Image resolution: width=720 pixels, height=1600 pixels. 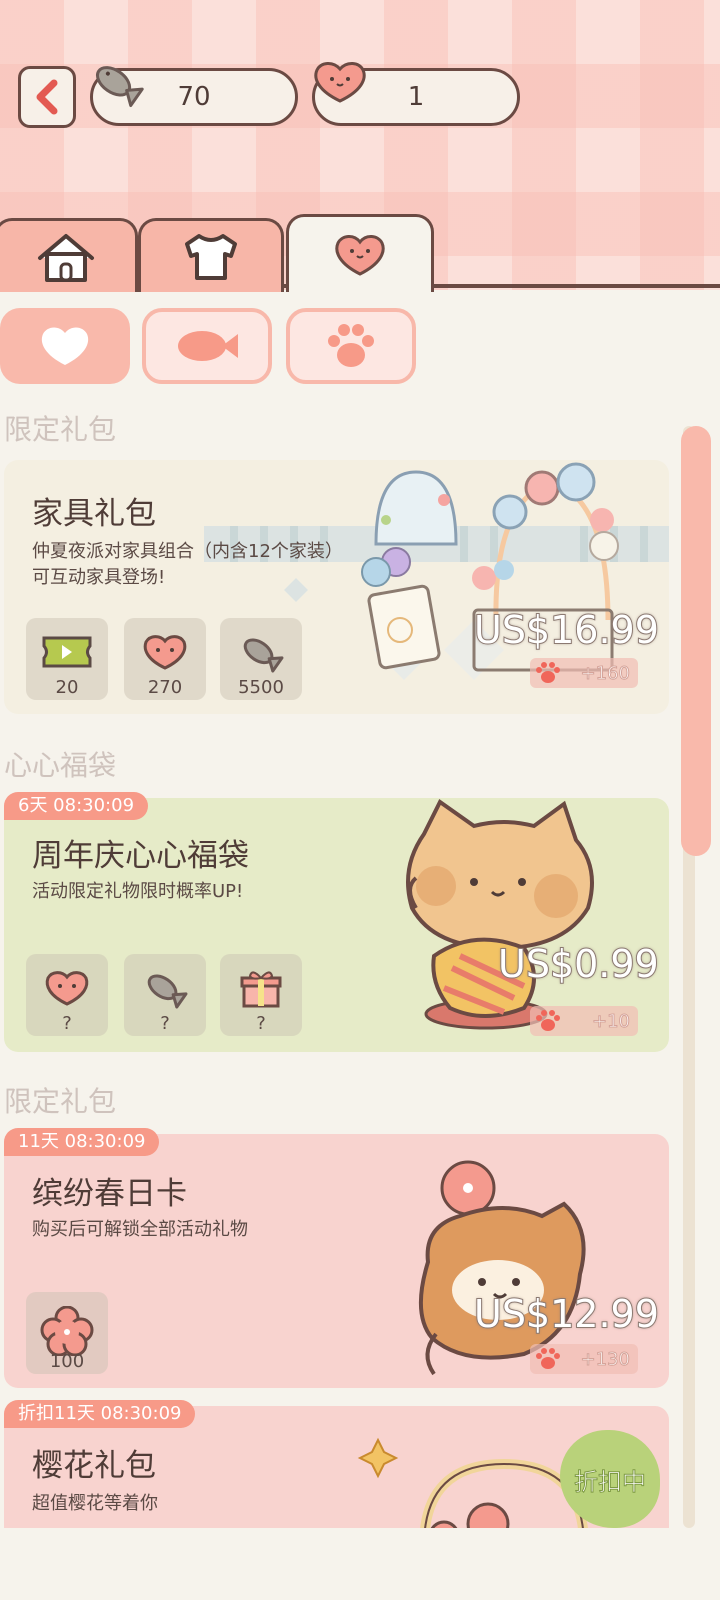 What do you see at coordinates (60, 429) in the screenshot?
I see `section-label-limited: 限定礼包` at bounding box center [60, 429].